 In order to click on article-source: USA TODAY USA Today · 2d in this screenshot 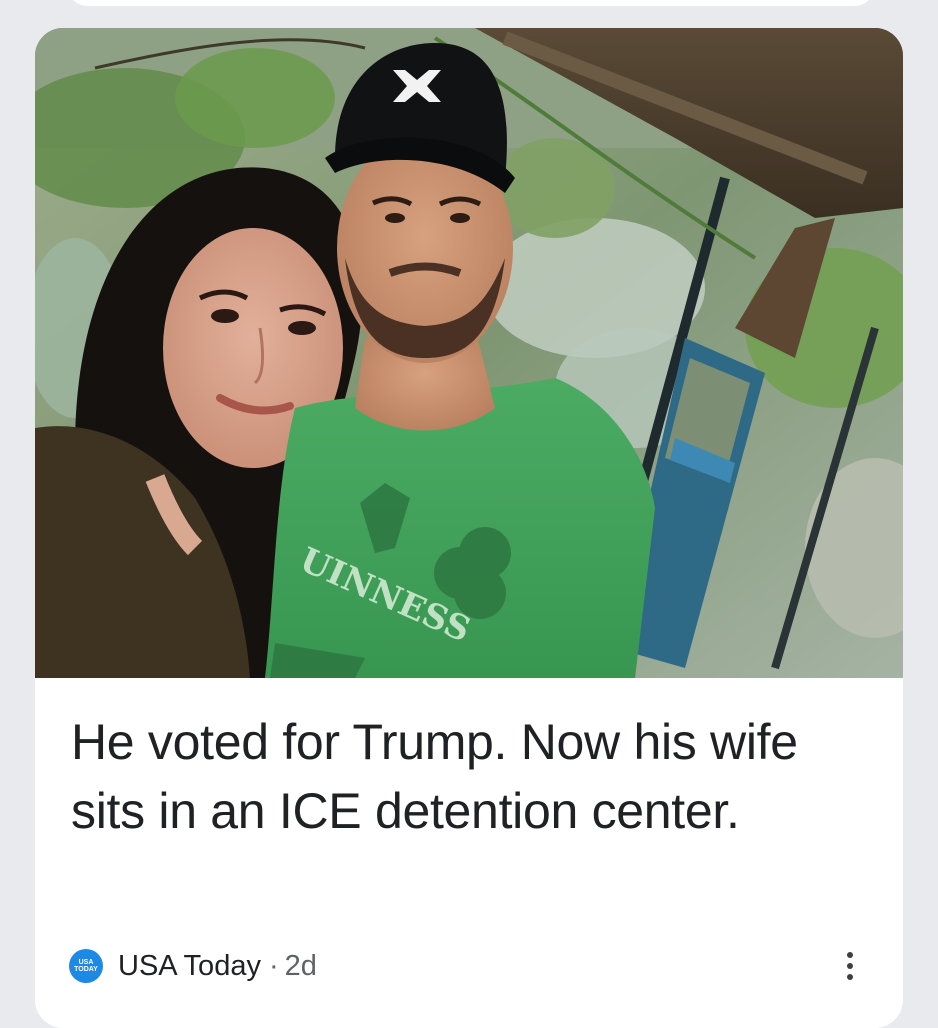, I will do `click(193, 966)`.